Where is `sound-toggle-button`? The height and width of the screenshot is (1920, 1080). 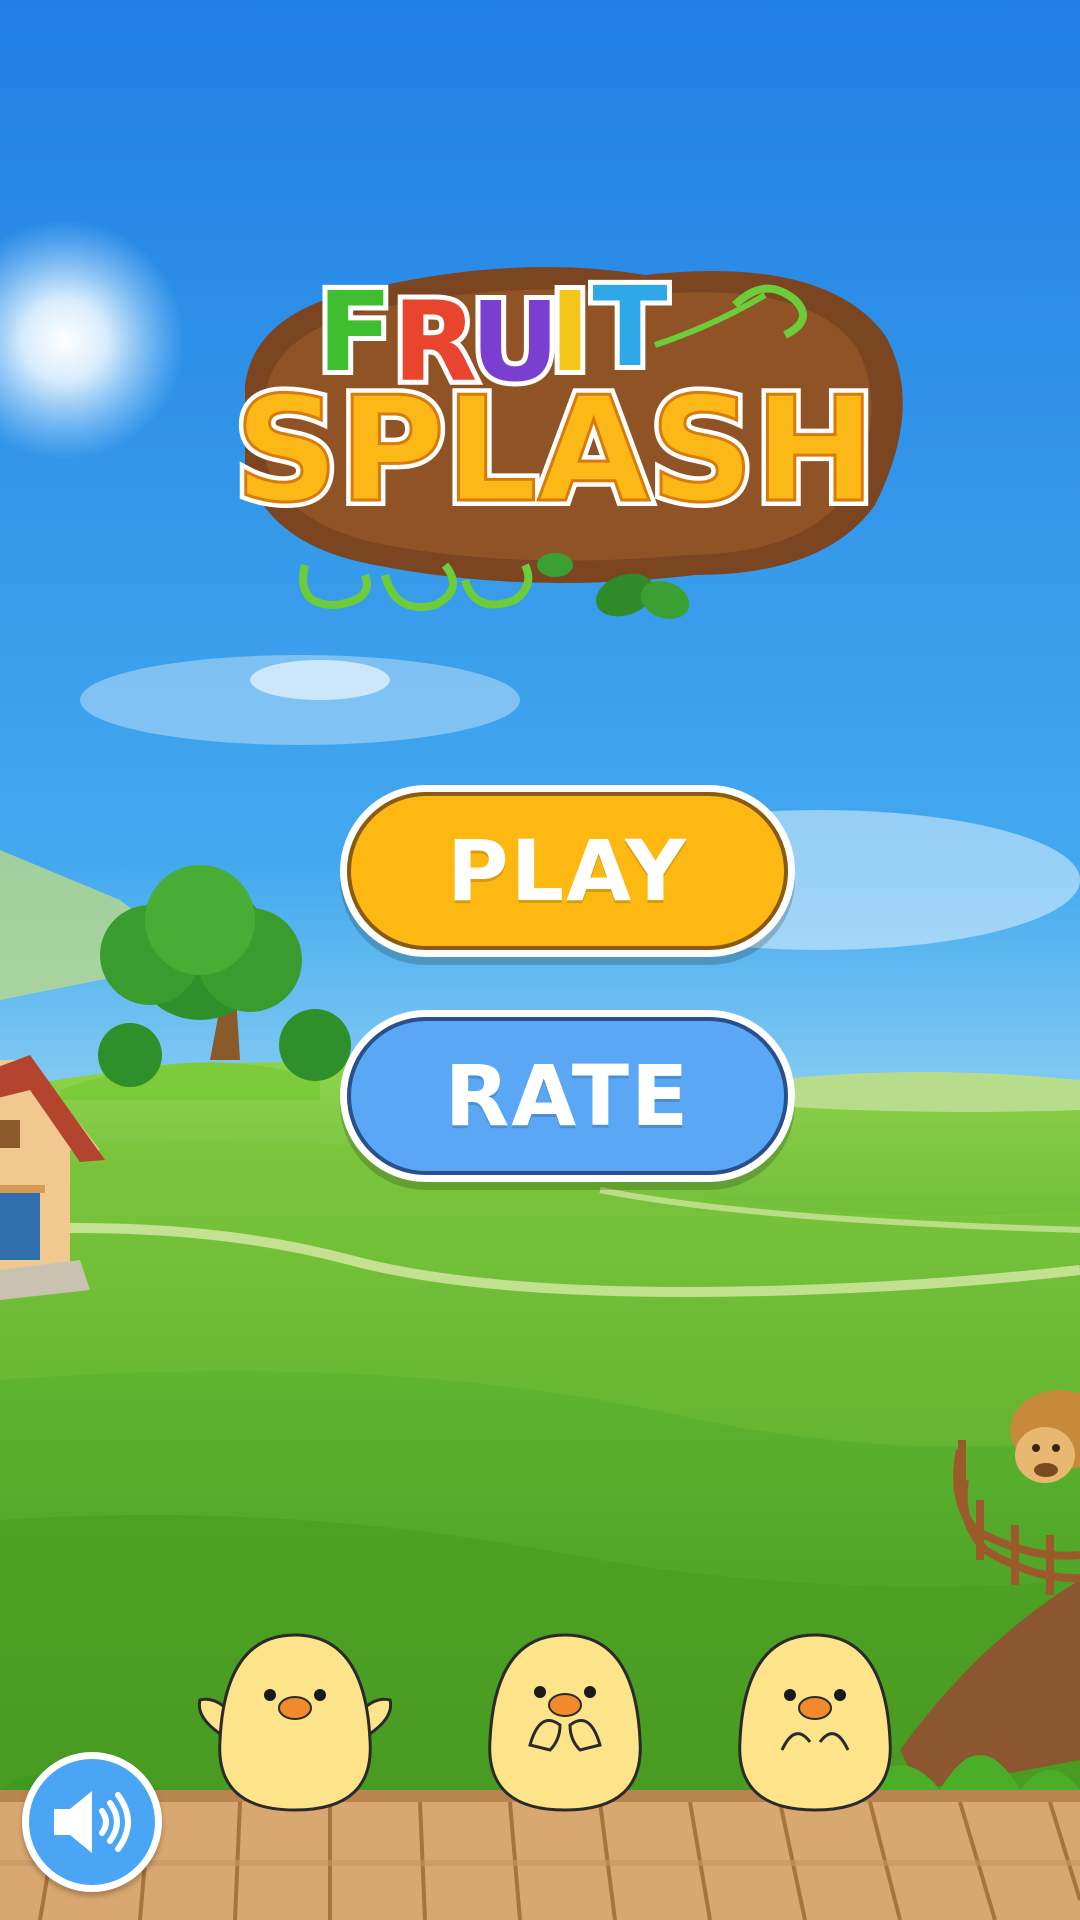
sound-toggle-button is located at coordinates (92, 1822).